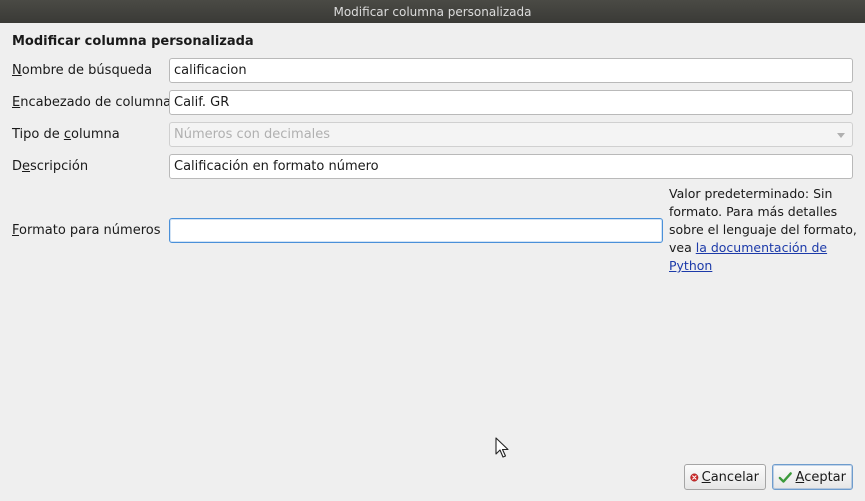 The width and height of the screenshot is (865, 501). I want to click on description-input: Calificación en formato número, so click(511, 166).